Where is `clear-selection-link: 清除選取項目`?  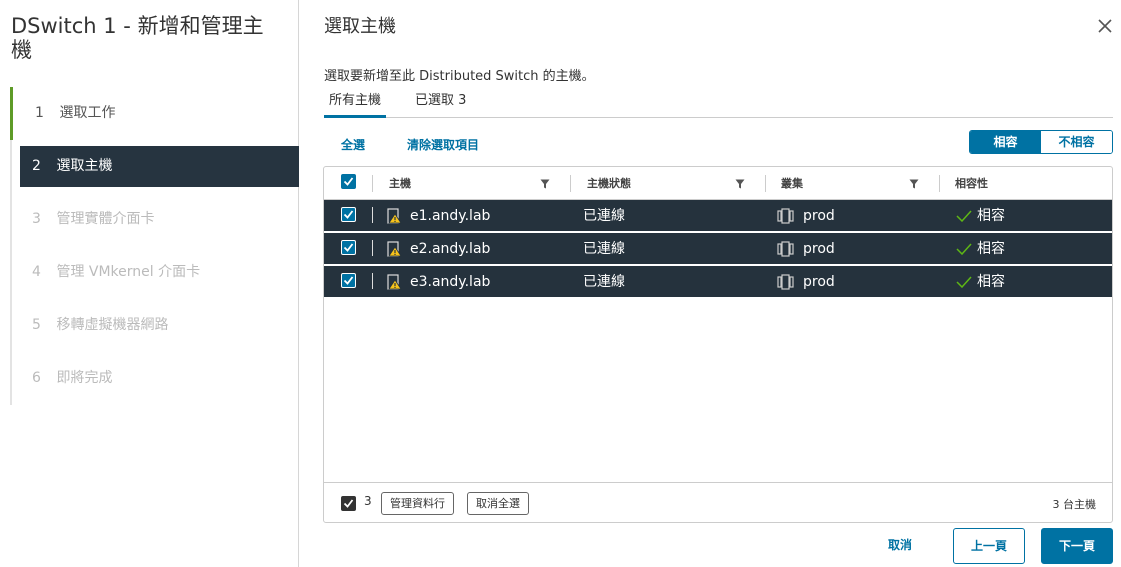 clear-selection-link: 清除選取項目 is located at coordinates (443, 144).